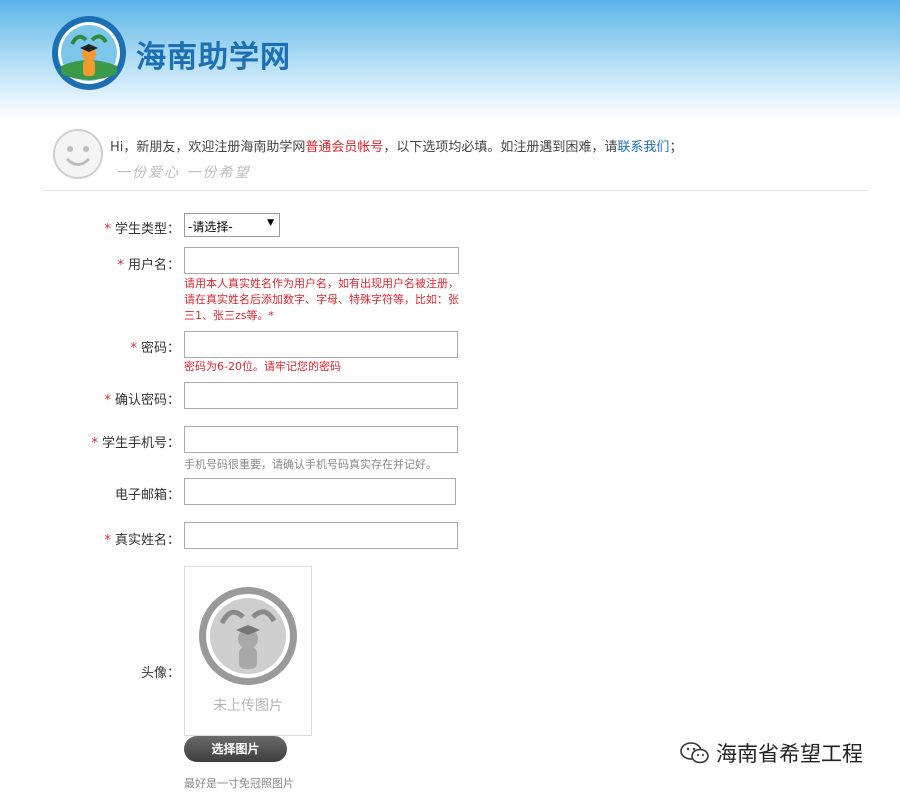 The width and height of the screenshot is (900, 793). What do you see at coordinates (110, 346) in the screenshot?
I see `password-label: * 密码：` at bounding box center [110, 346].